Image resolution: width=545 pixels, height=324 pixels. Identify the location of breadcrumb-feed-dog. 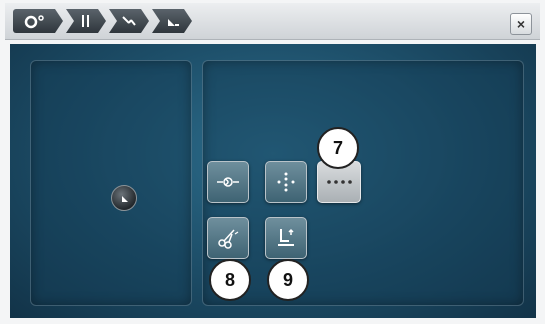
(86, 21).